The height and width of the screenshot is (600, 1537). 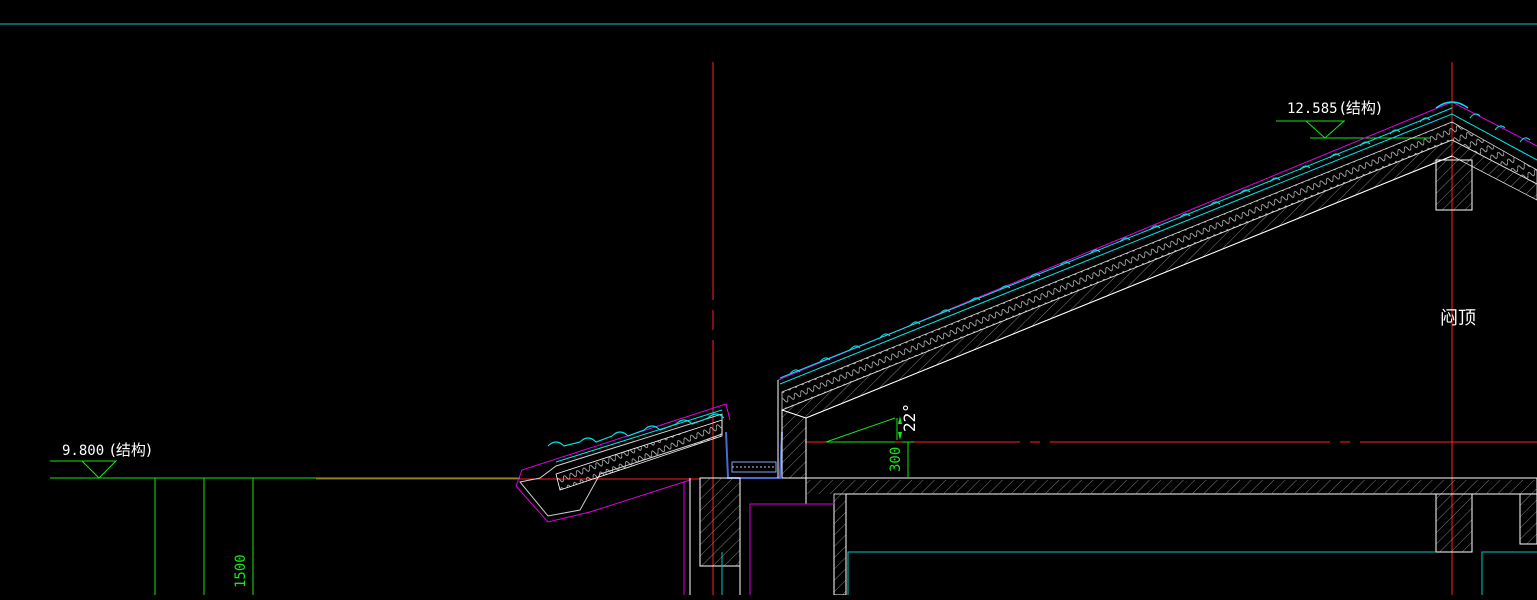 I want to click on elevation-note-right: (结构), so click(x=1361, y=108).